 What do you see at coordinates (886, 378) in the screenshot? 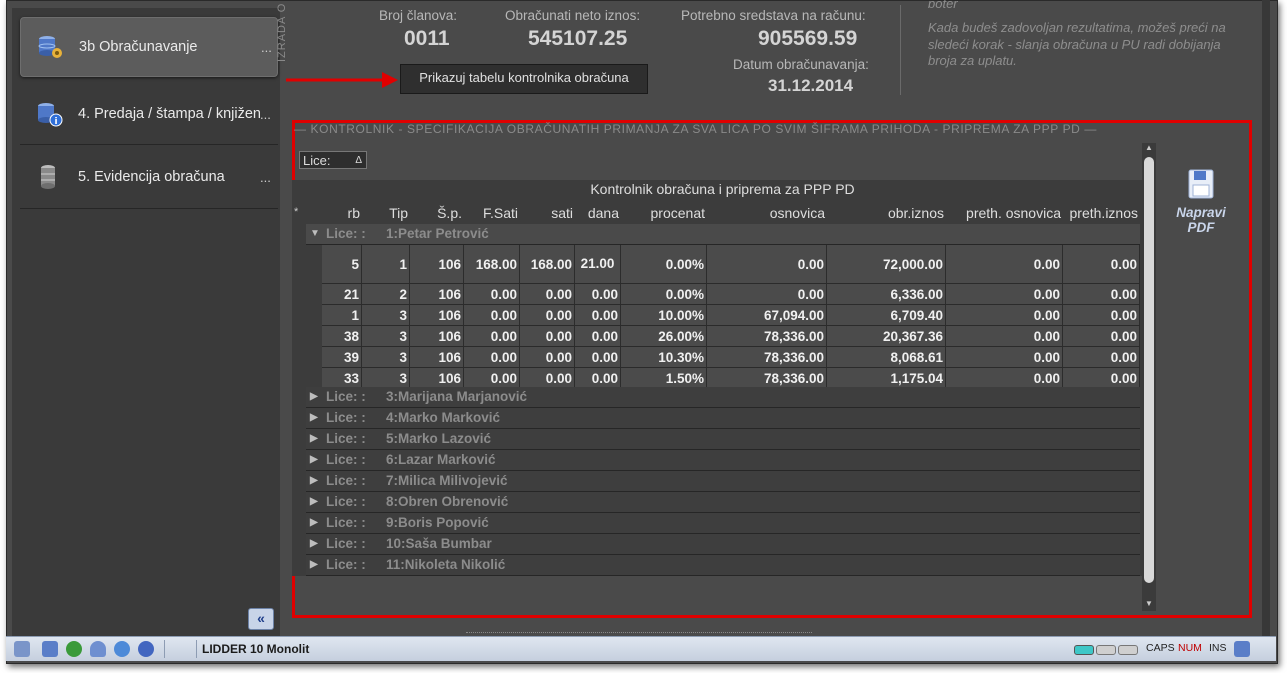
I see `table-cell: 1,175.04` at bounding box center [886, 378].